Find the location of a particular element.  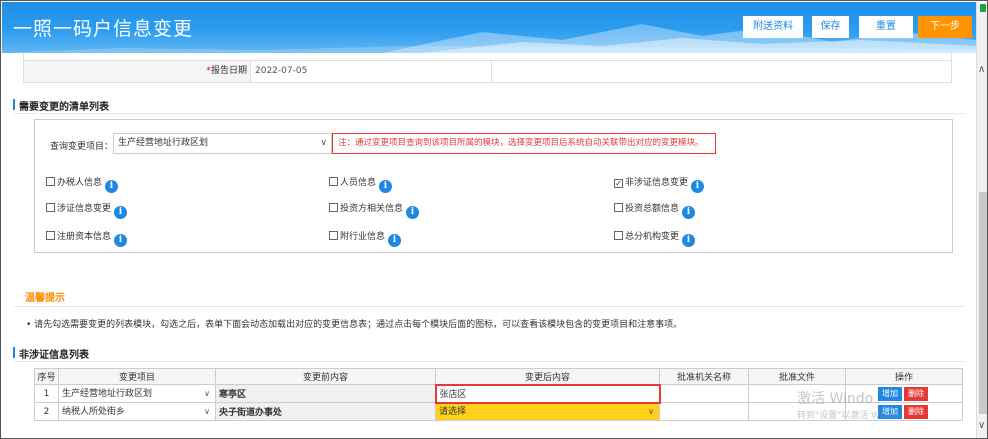

column-header: 变更后内容 is located at coordinates (547, 376).